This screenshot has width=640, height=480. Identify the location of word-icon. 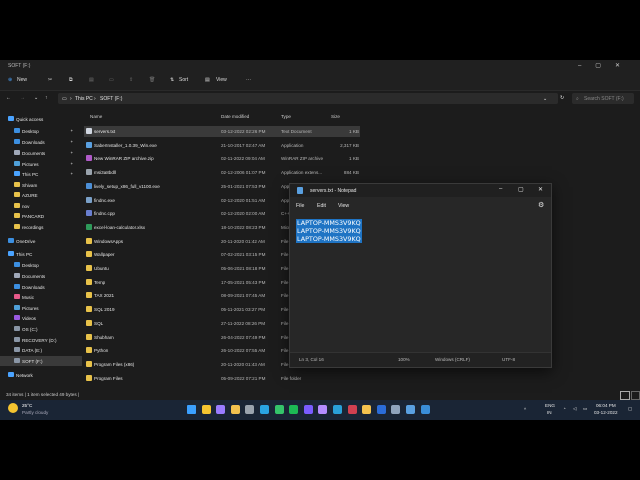
(381, 409).